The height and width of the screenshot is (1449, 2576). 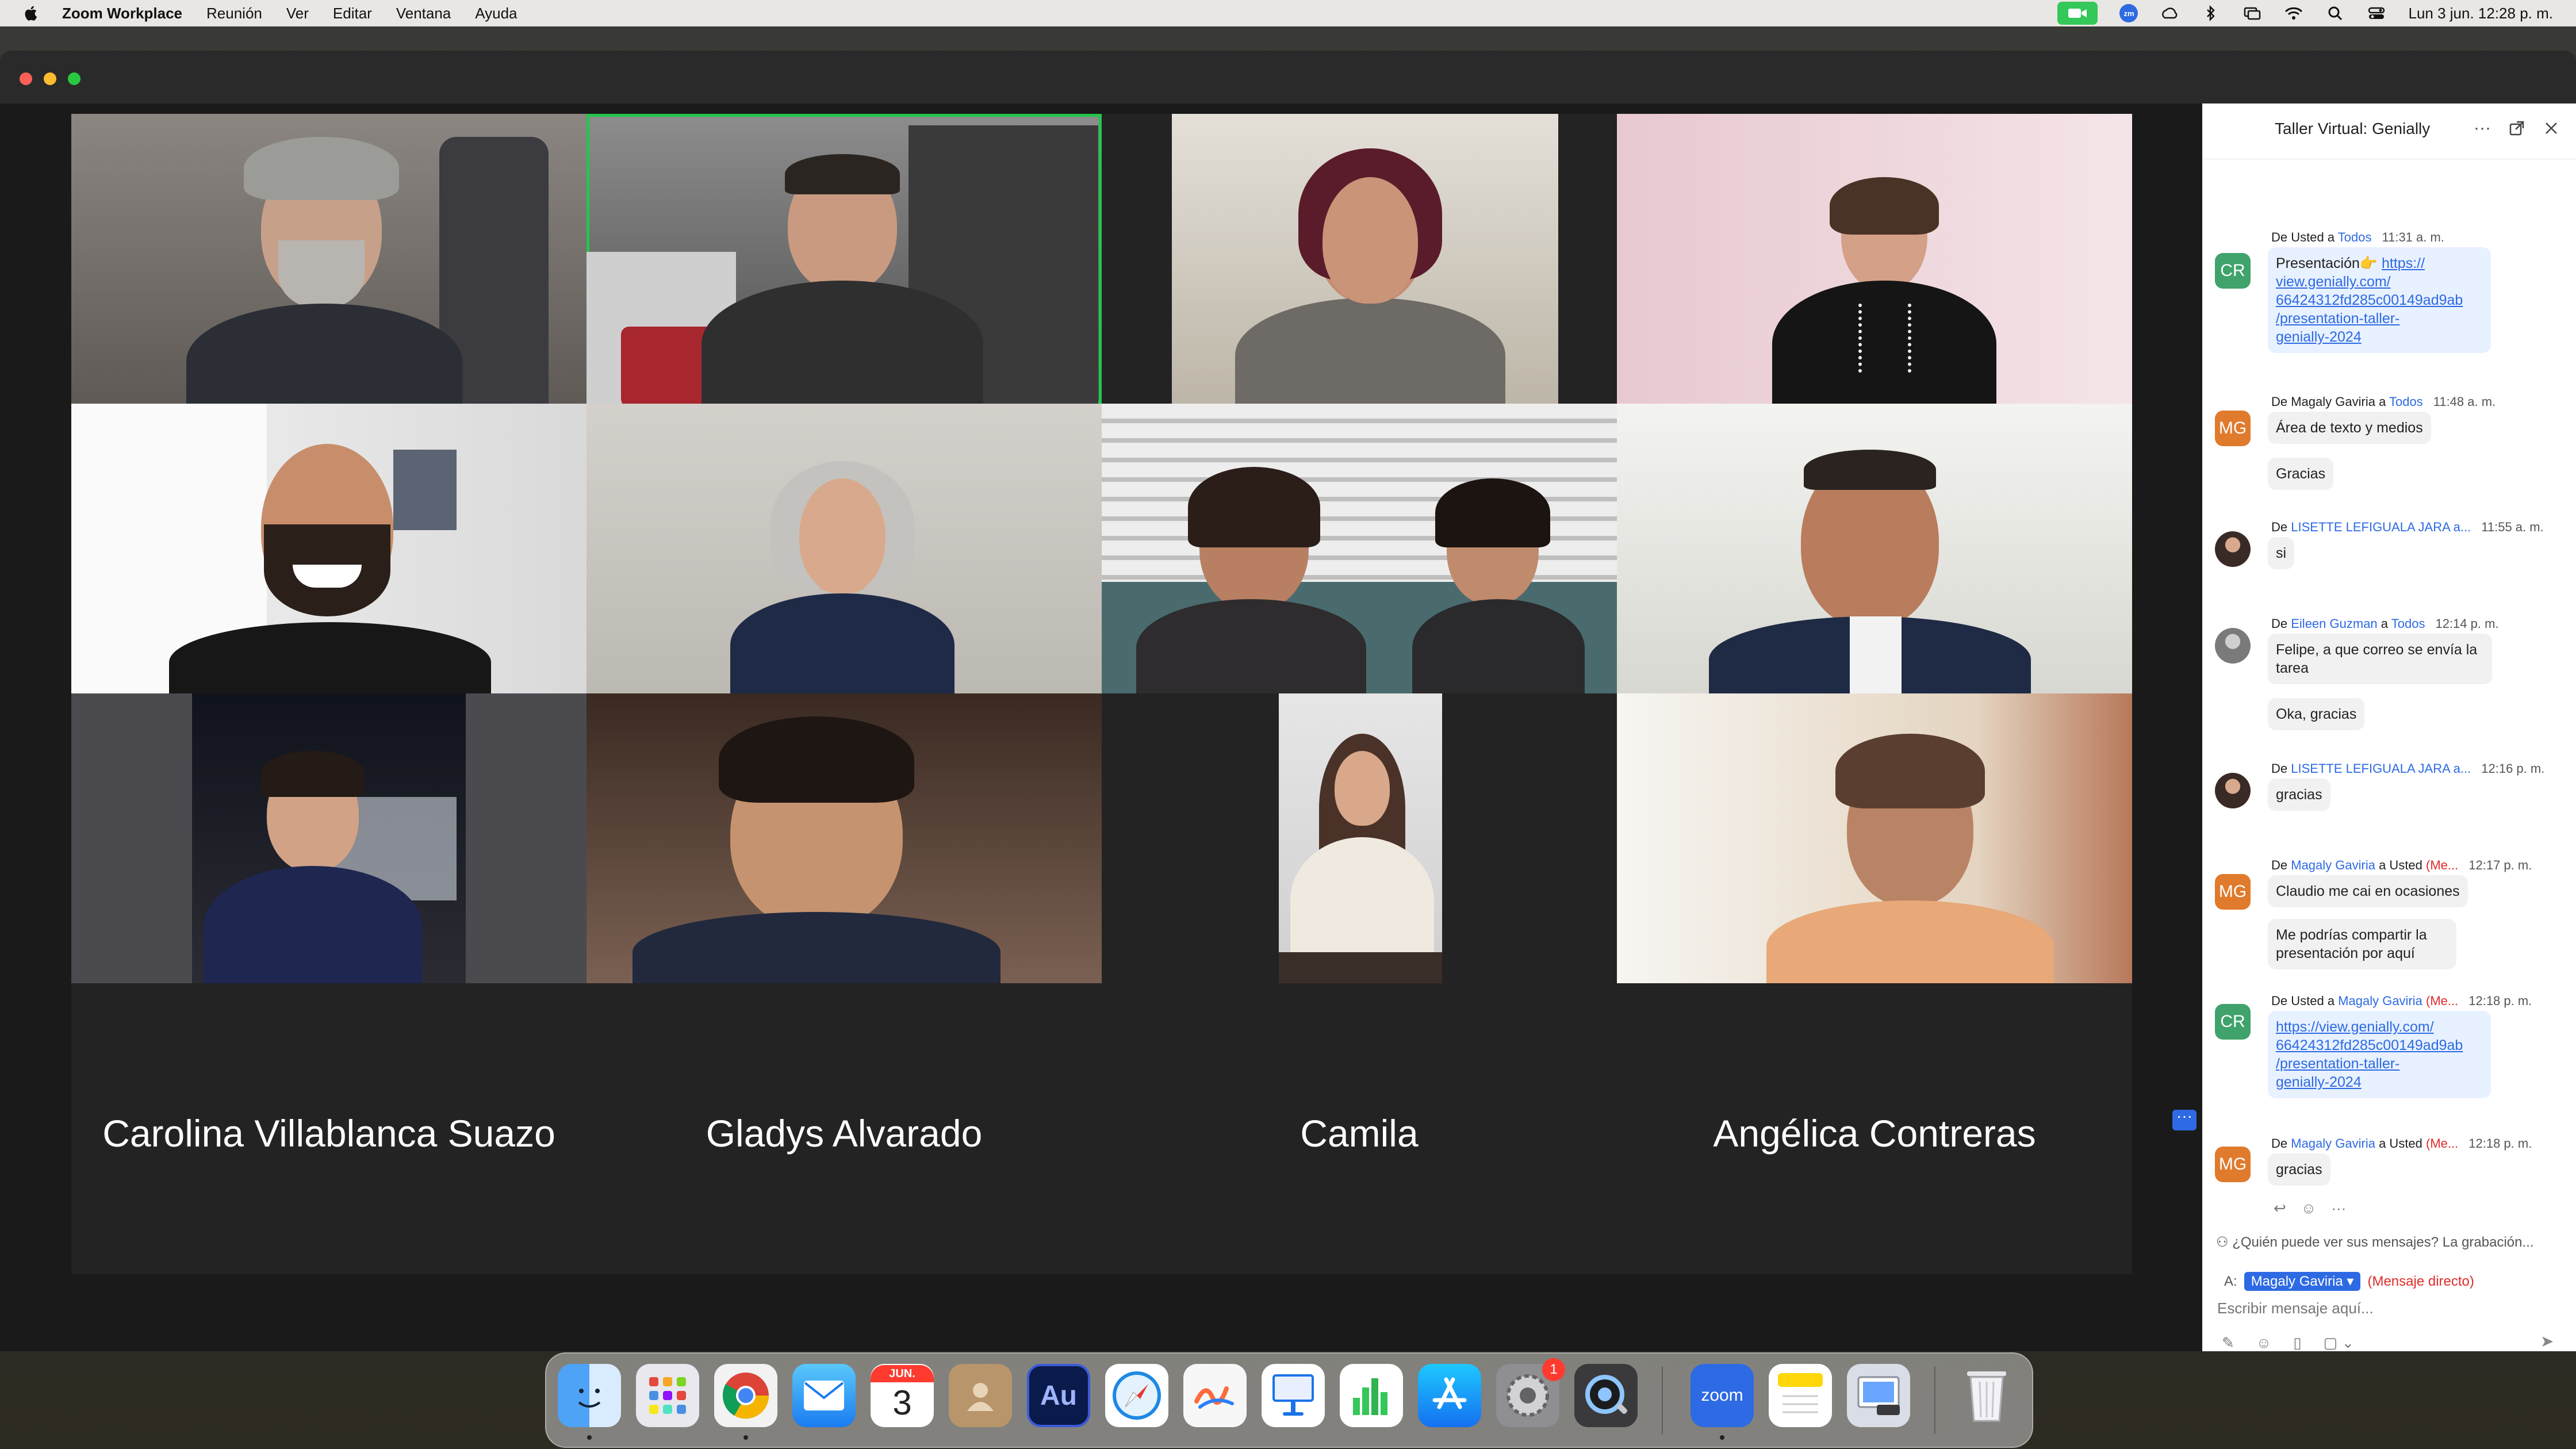 I want to click on menu-ayuda: Ayuda, so click(x=496, y=13).